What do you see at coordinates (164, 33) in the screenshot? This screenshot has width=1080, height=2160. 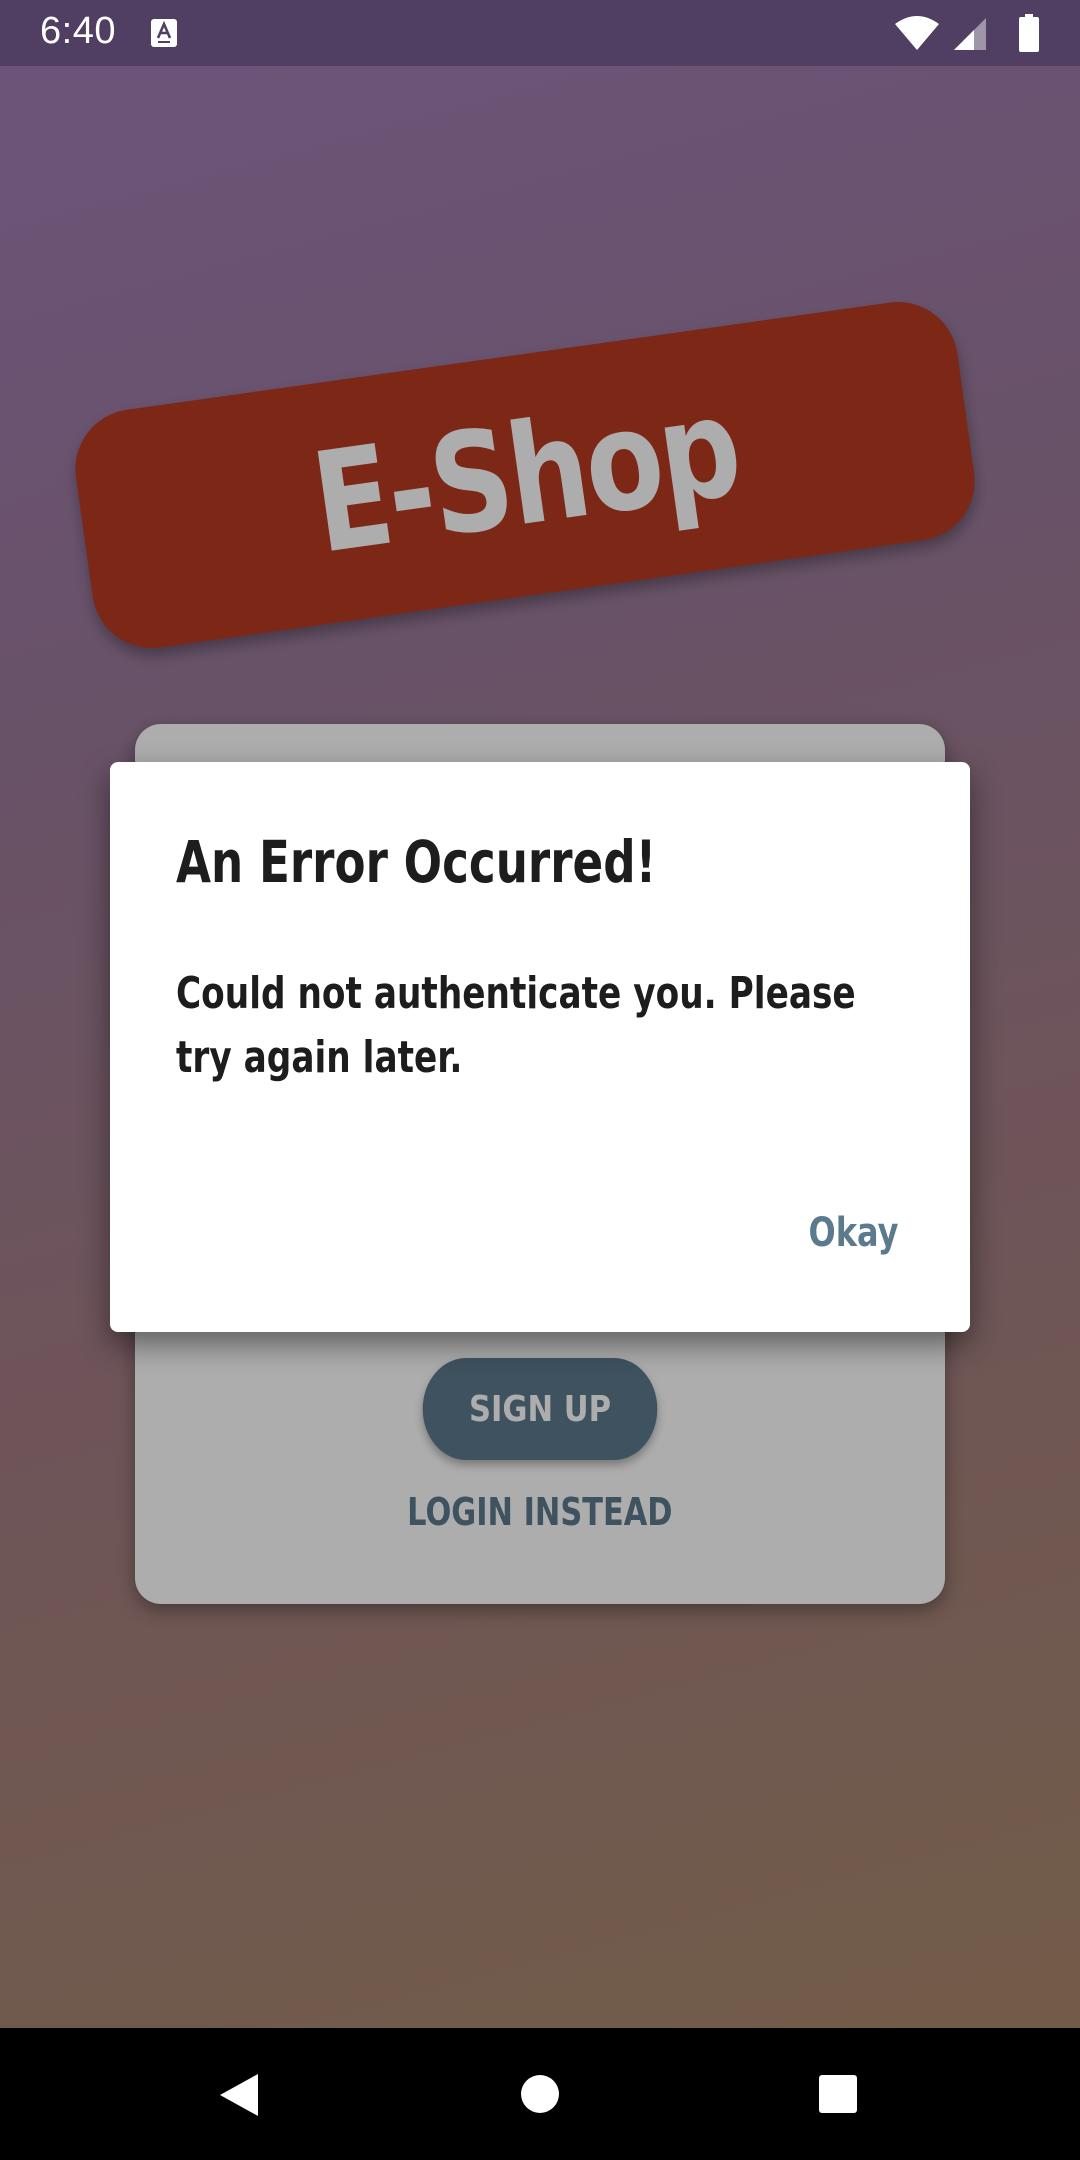 I see `a-notification-icon` at bounding box center [164, 33].